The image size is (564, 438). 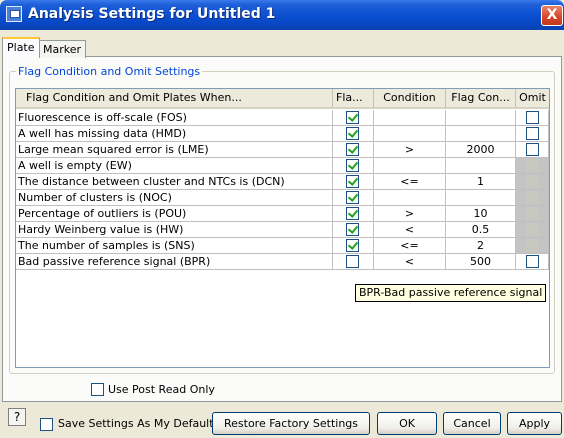 What do you see at coordinates (174, 150) in the screenshot?
I see `condition-name-cell: Large mean squared error is (LME)` at bounding box center [174, 150].